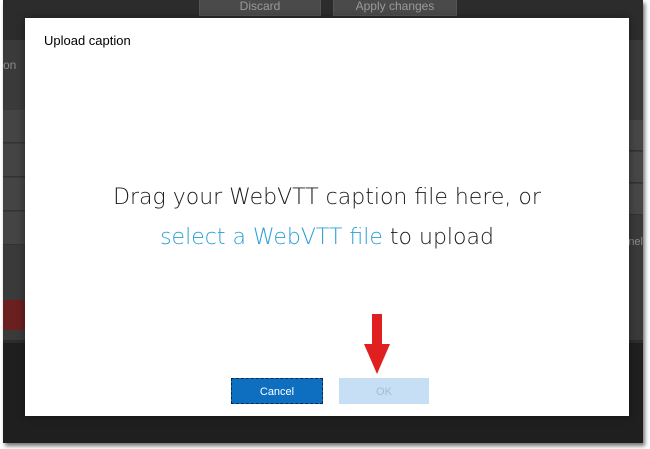  I want to click on arrow-shaft, so click(377, 331).